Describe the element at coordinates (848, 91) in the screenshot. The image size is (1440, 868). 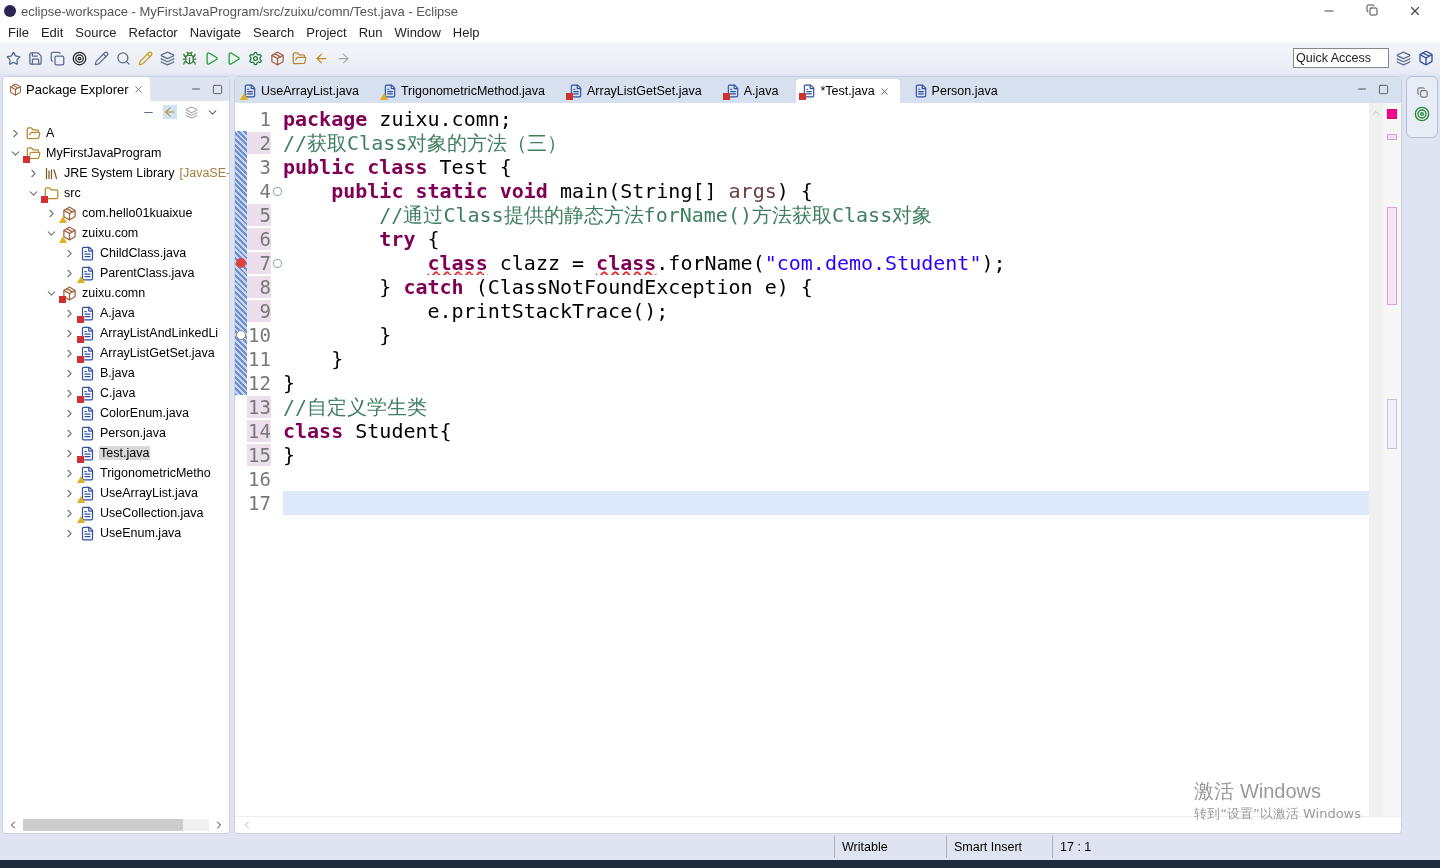
I see `editor-tab: *Test.java` at that location.